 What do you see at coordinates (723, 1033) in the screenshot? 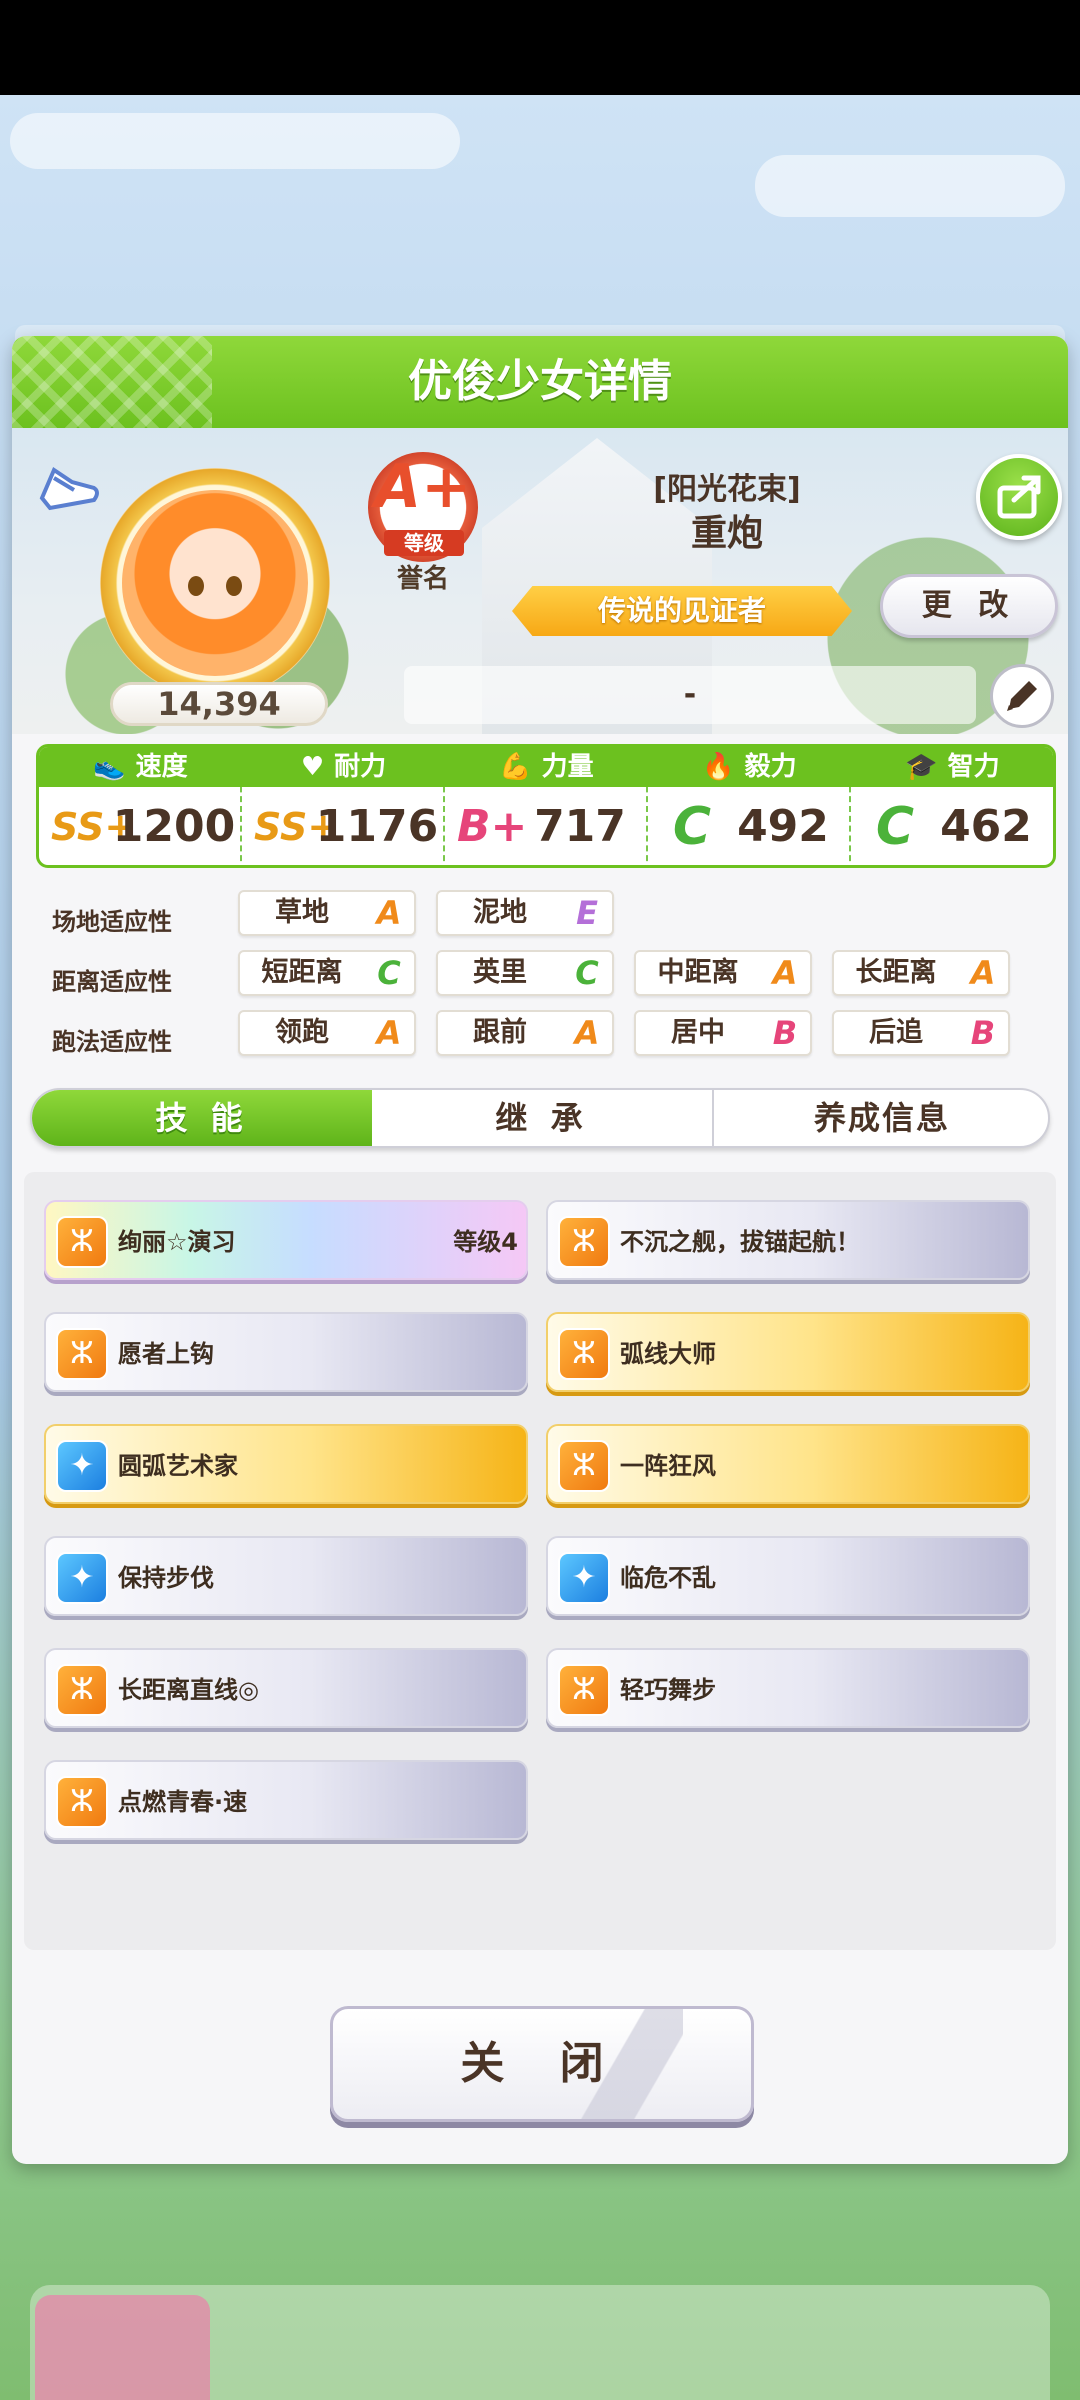
I see `apt-chip-late: 居中 B` at bounding box center [723, 1033].